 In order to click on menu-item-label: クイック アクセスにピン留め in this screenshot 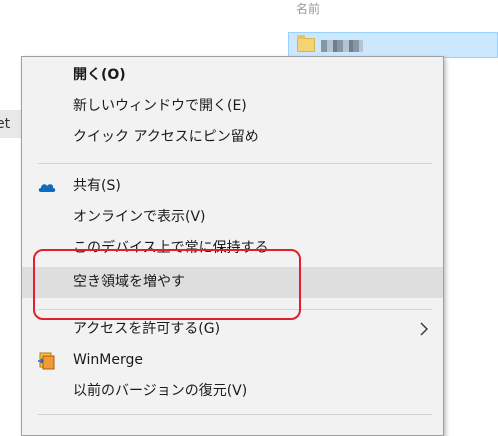, I will do `click(166, 137)`.